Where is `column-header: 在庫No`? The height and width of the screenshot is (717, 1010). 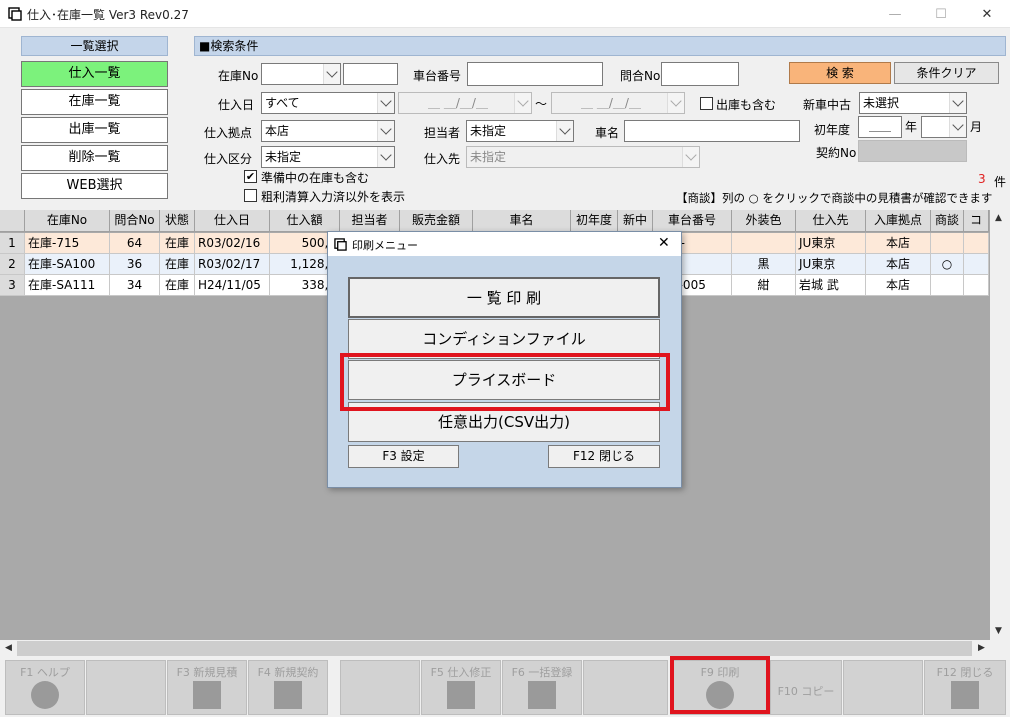 column-header: 在庫No is located at coordinates (67, 221).